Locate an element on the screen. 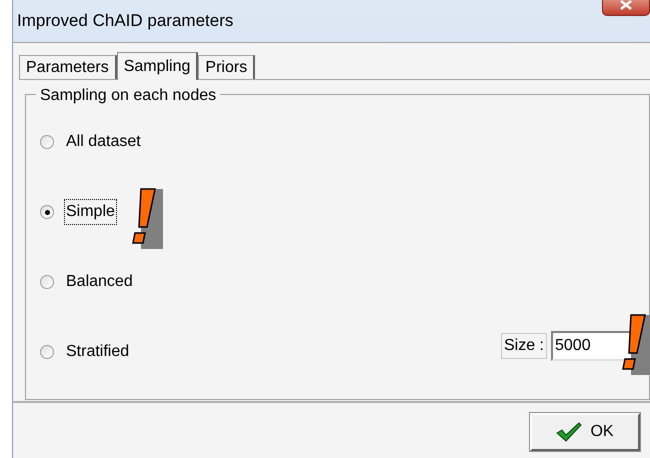 The height and width of the screenshot is (458, 650). close-icon is located at coordinates (626, 5).